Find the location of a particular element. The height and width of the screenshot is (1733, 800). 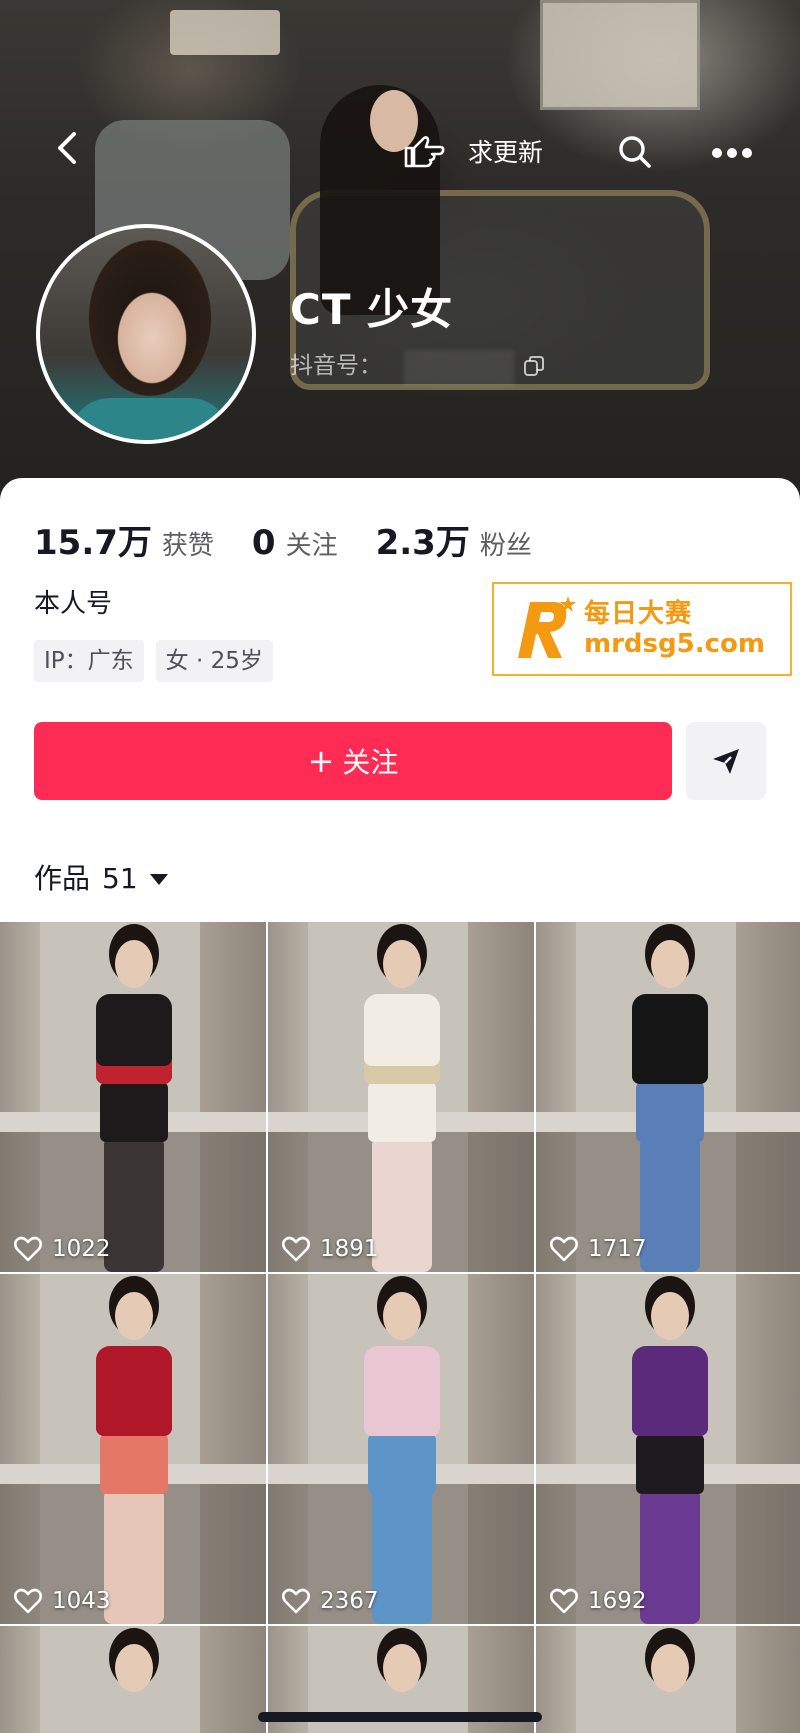

douyin-id-label: 抖音号： is located at coordinates (336, 366).